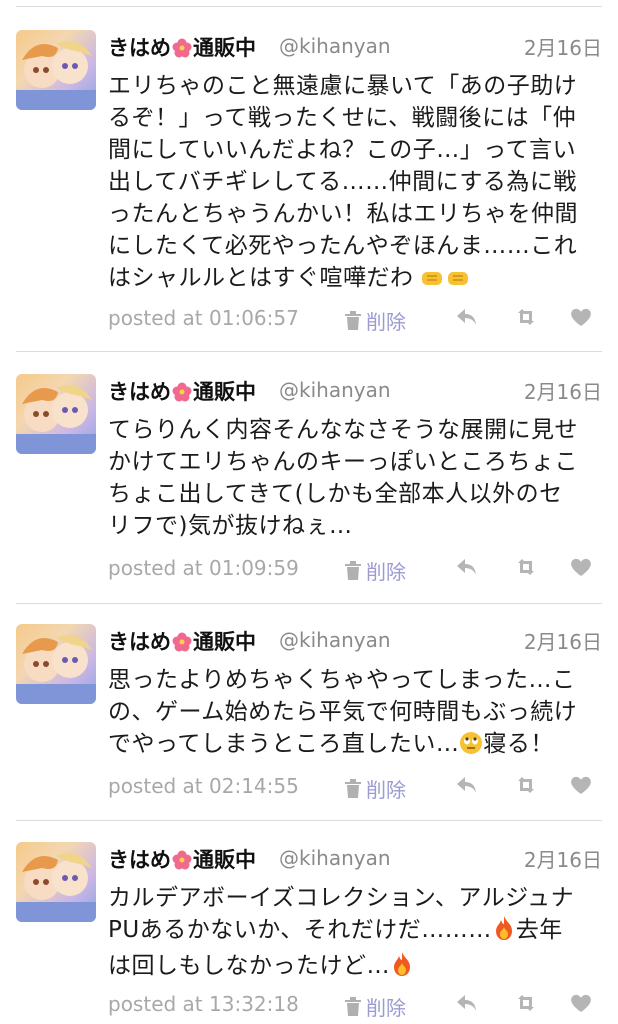 The image size is (618, 1024). I want to click on tweet-meta: posted at 01:06:57 削除, so click(355, 321).